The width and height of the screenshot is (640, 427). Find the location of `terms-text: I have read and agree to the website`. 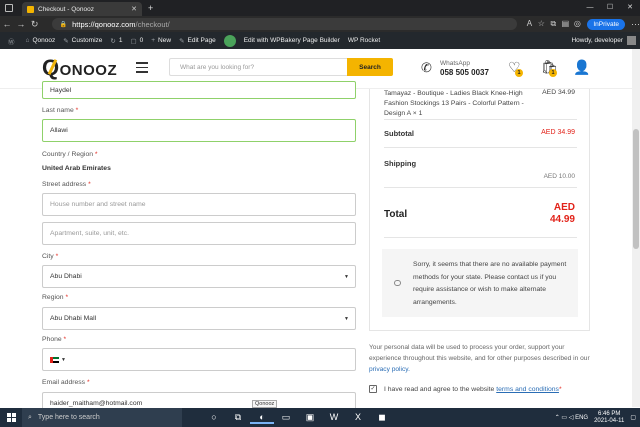

terms-text: I have read and agree to the website is located at coordinates (439, 389).